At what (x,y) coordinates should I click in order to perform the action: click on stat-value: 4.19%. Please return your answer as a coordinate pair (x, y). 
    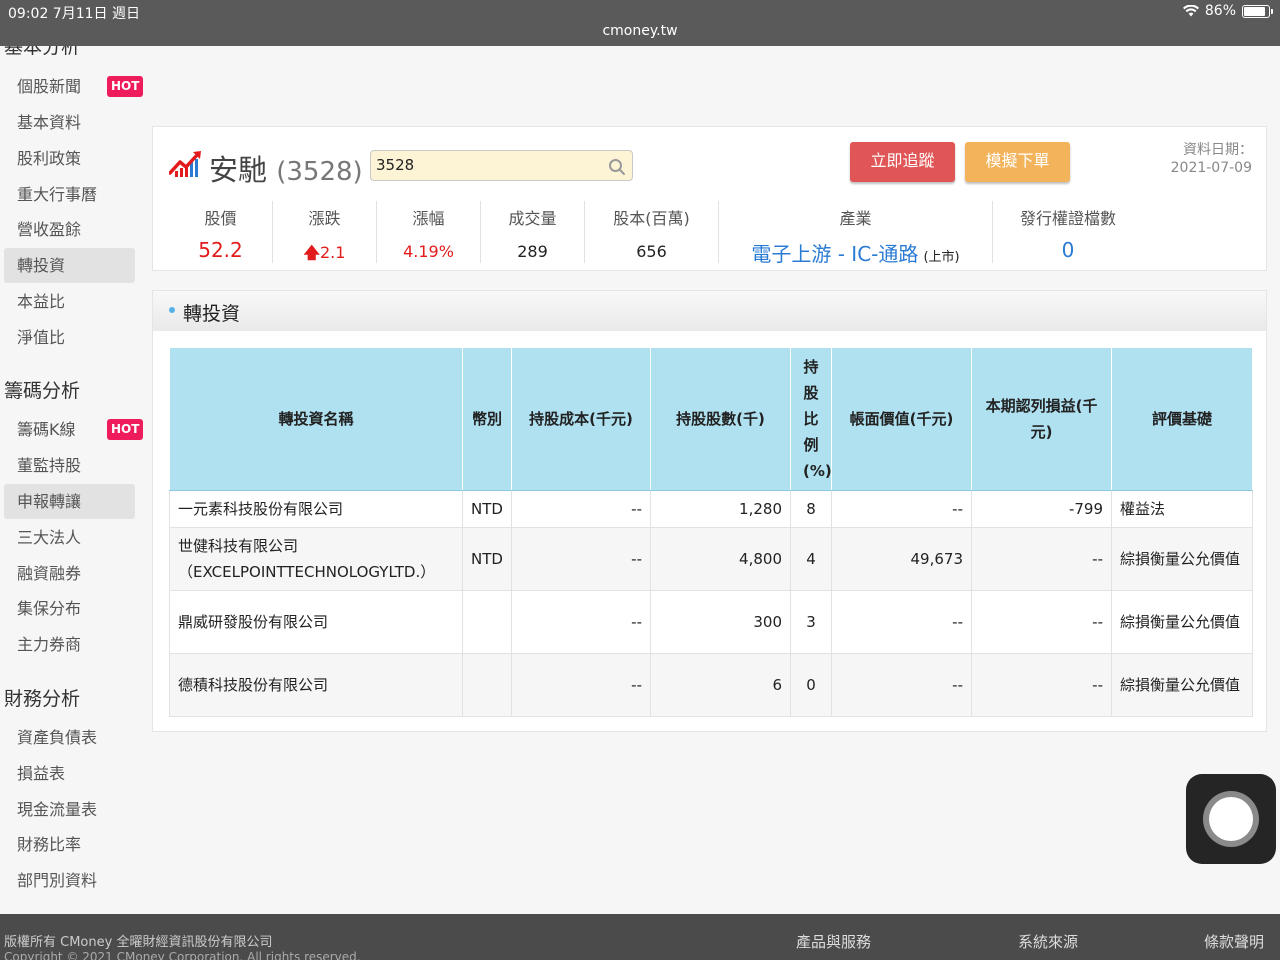
    Looking at the image, I should click on (428, 251).